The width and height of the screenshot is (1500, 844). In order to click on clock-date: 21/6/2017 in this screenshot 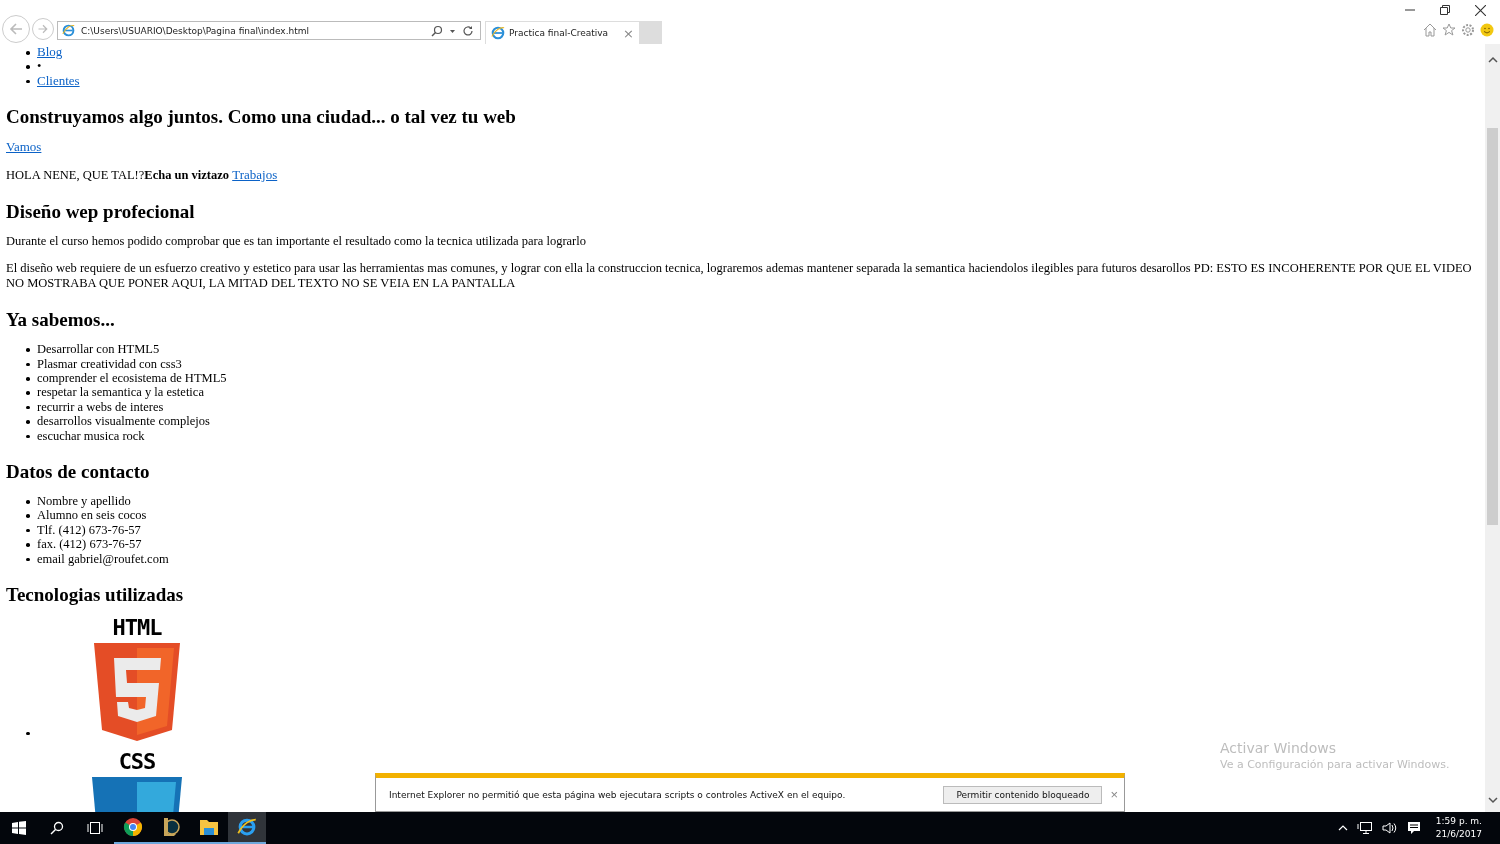, I will do `click(1458, 834)`.